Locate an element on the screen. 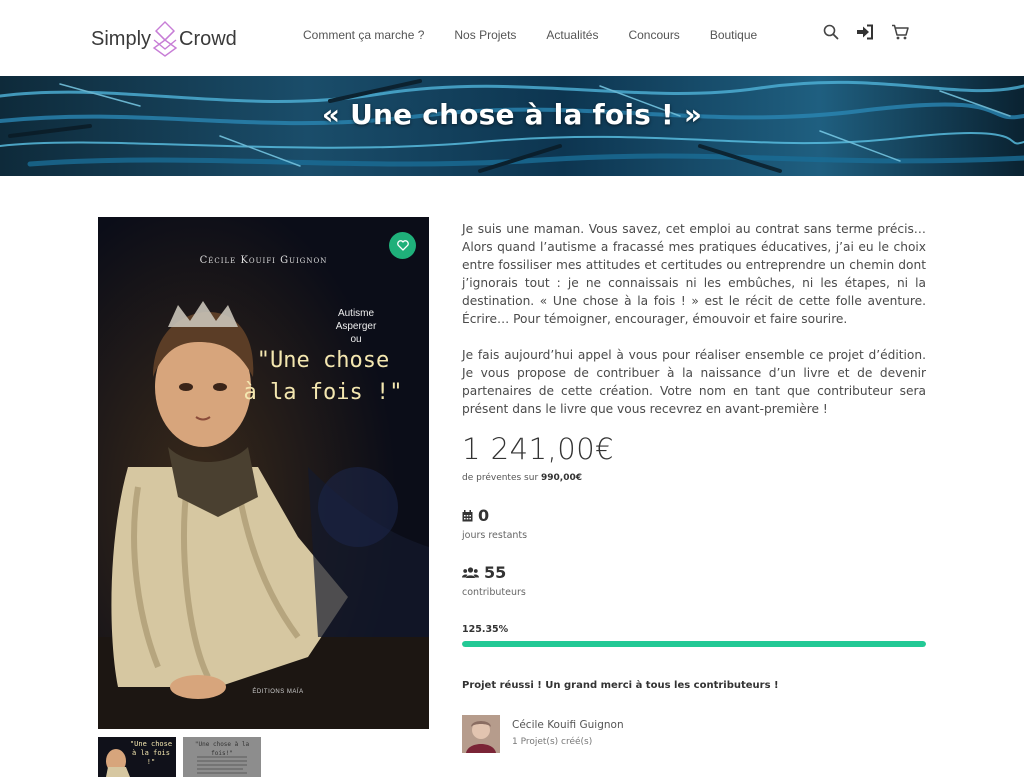  funding-percent: 125.35% is located at coordinates (485, 629).